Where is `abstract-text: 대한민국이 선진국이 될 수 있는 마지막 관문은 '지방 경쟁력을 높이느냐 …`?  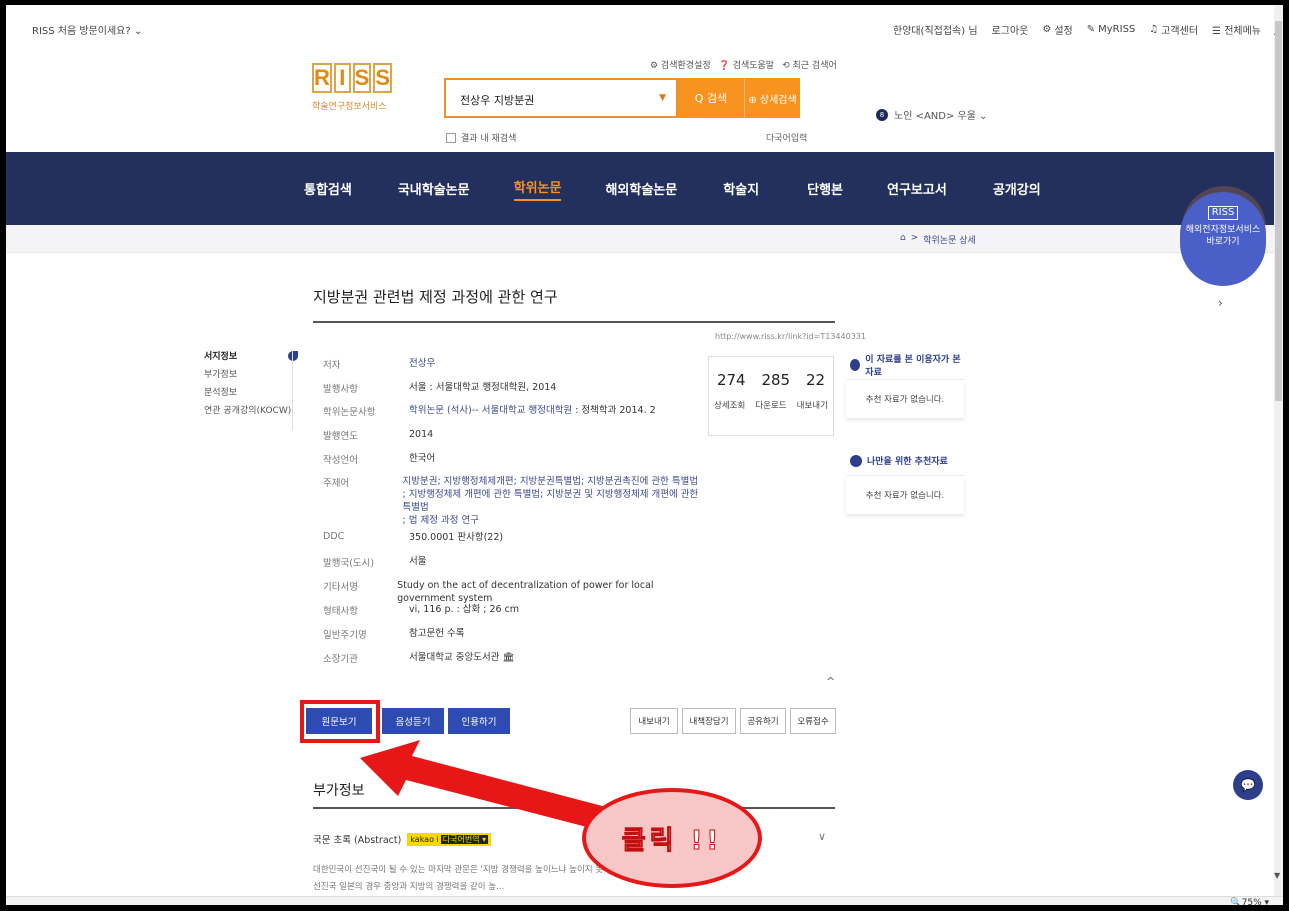 abstract-text: 대한민국이 선진국이 될 수 있는 마지막 관문은 '지방 경쟁력을 높이느냐 … is located at coordinates (593, 879).